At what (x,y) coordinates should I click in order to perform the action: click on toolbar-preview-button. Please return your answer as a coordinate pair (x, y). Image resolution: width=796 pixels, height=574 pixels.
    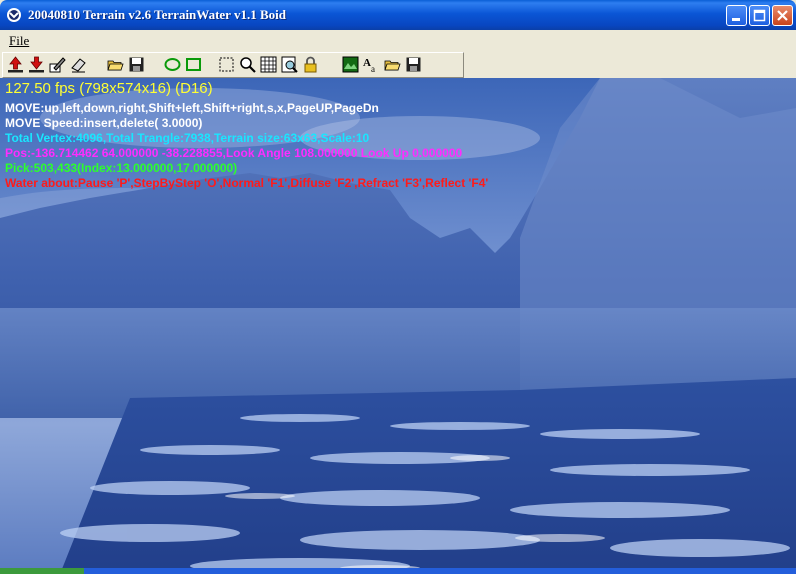
    Looking at the image, I should click on (289, 64).